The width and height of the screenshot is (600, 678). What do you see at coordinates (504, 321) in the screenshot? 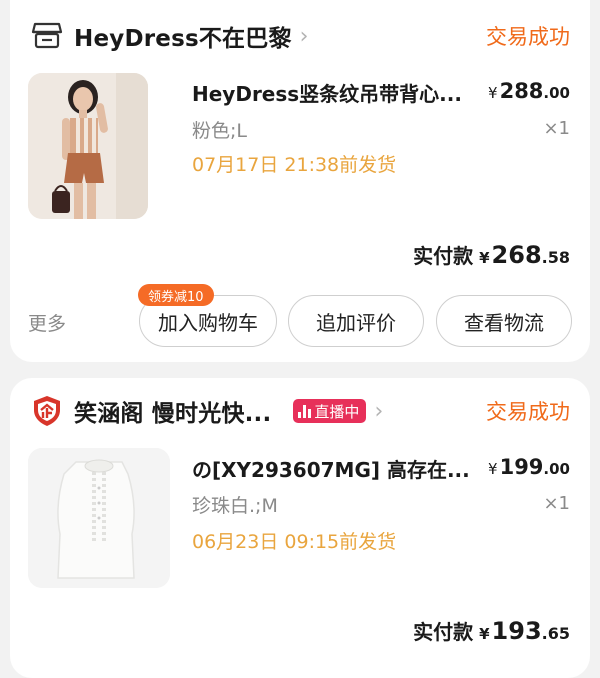
I see `view-logistics-button: 查看物流` at bounding box center [504, 321].